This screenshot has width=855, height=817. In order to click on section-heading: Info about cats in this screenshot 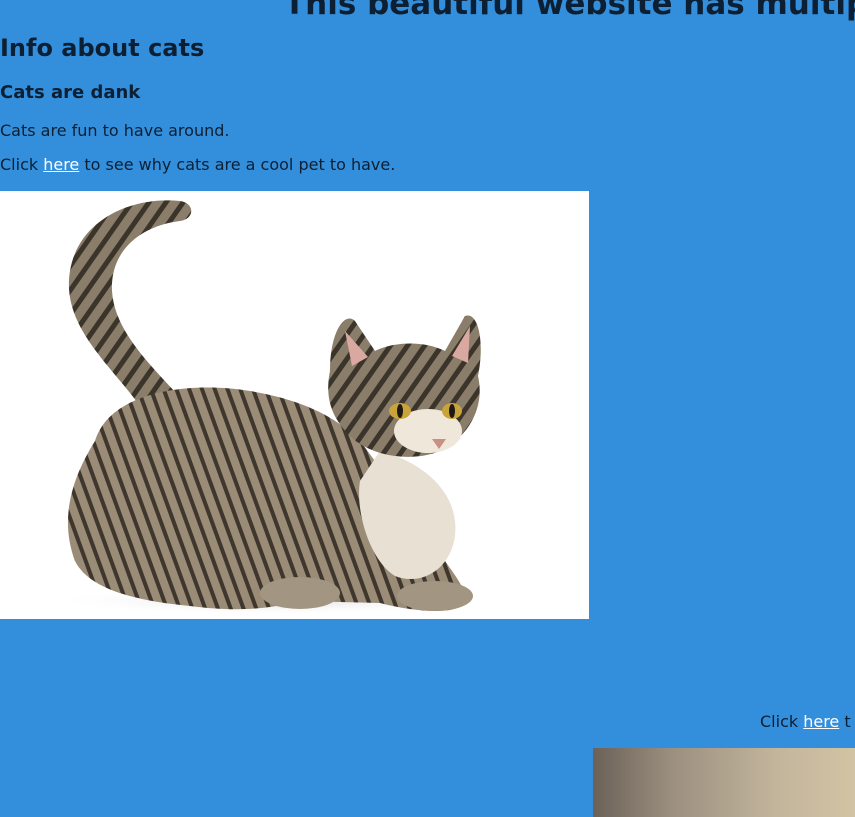, I will do `click(102, 48)`.